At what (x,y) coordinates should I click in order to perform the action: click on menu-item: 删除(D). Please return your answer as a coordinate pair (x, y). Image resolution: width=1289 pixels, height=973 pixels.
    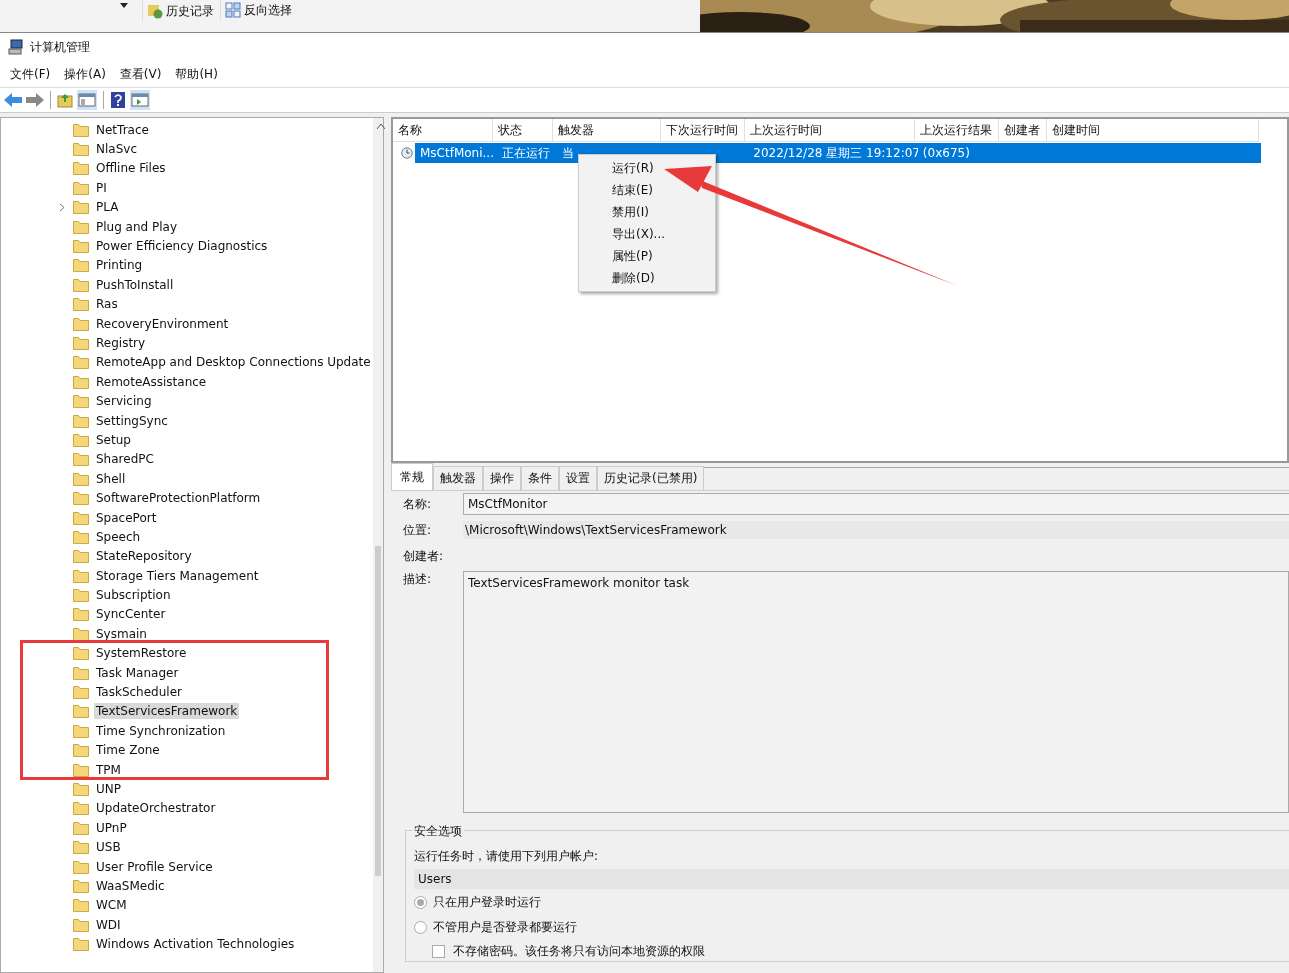
    Looking at the image, I should click on (647, 278).